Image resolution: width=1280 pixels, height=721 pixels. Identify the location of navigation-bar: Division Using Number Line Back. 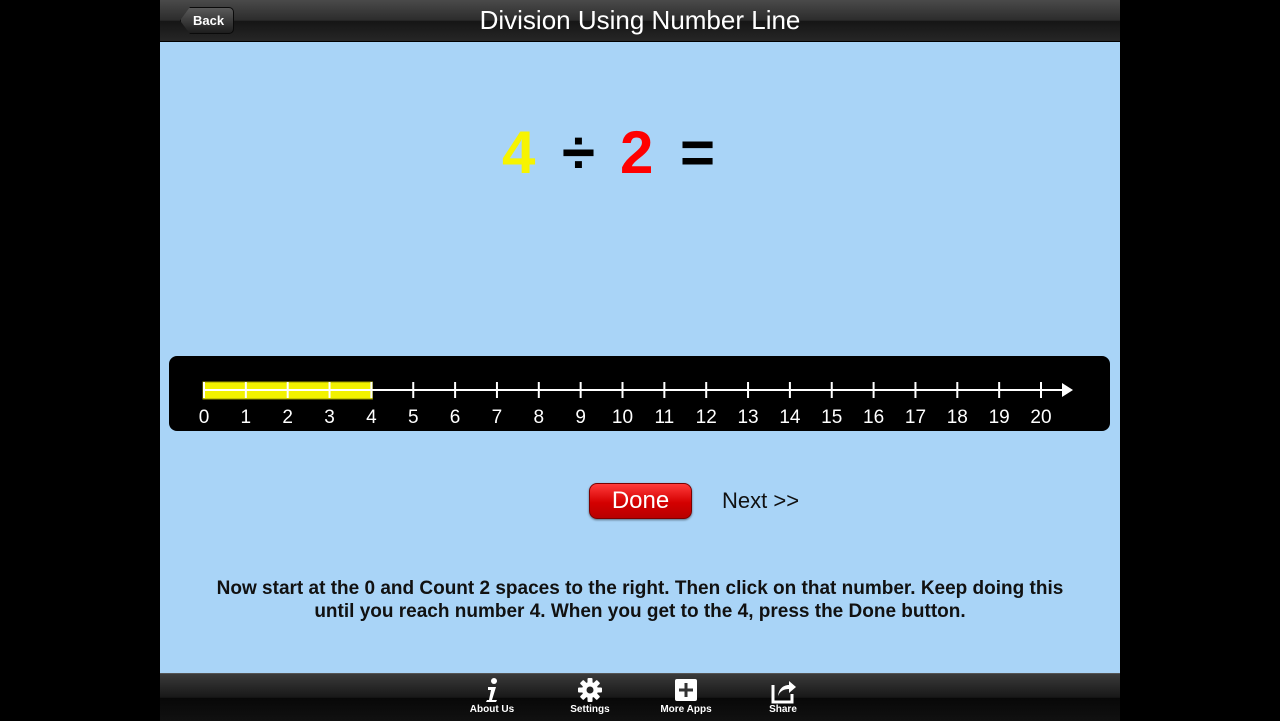
(640, 21).